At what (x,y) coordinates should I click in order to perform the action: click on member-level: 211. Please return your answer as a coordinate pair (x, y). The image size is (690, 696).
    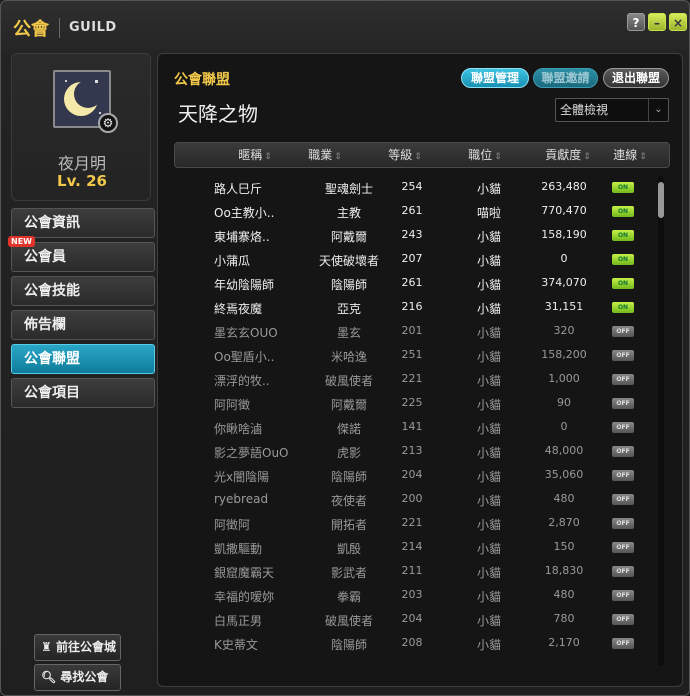
    Looking at the image, I should click on (412, 570).